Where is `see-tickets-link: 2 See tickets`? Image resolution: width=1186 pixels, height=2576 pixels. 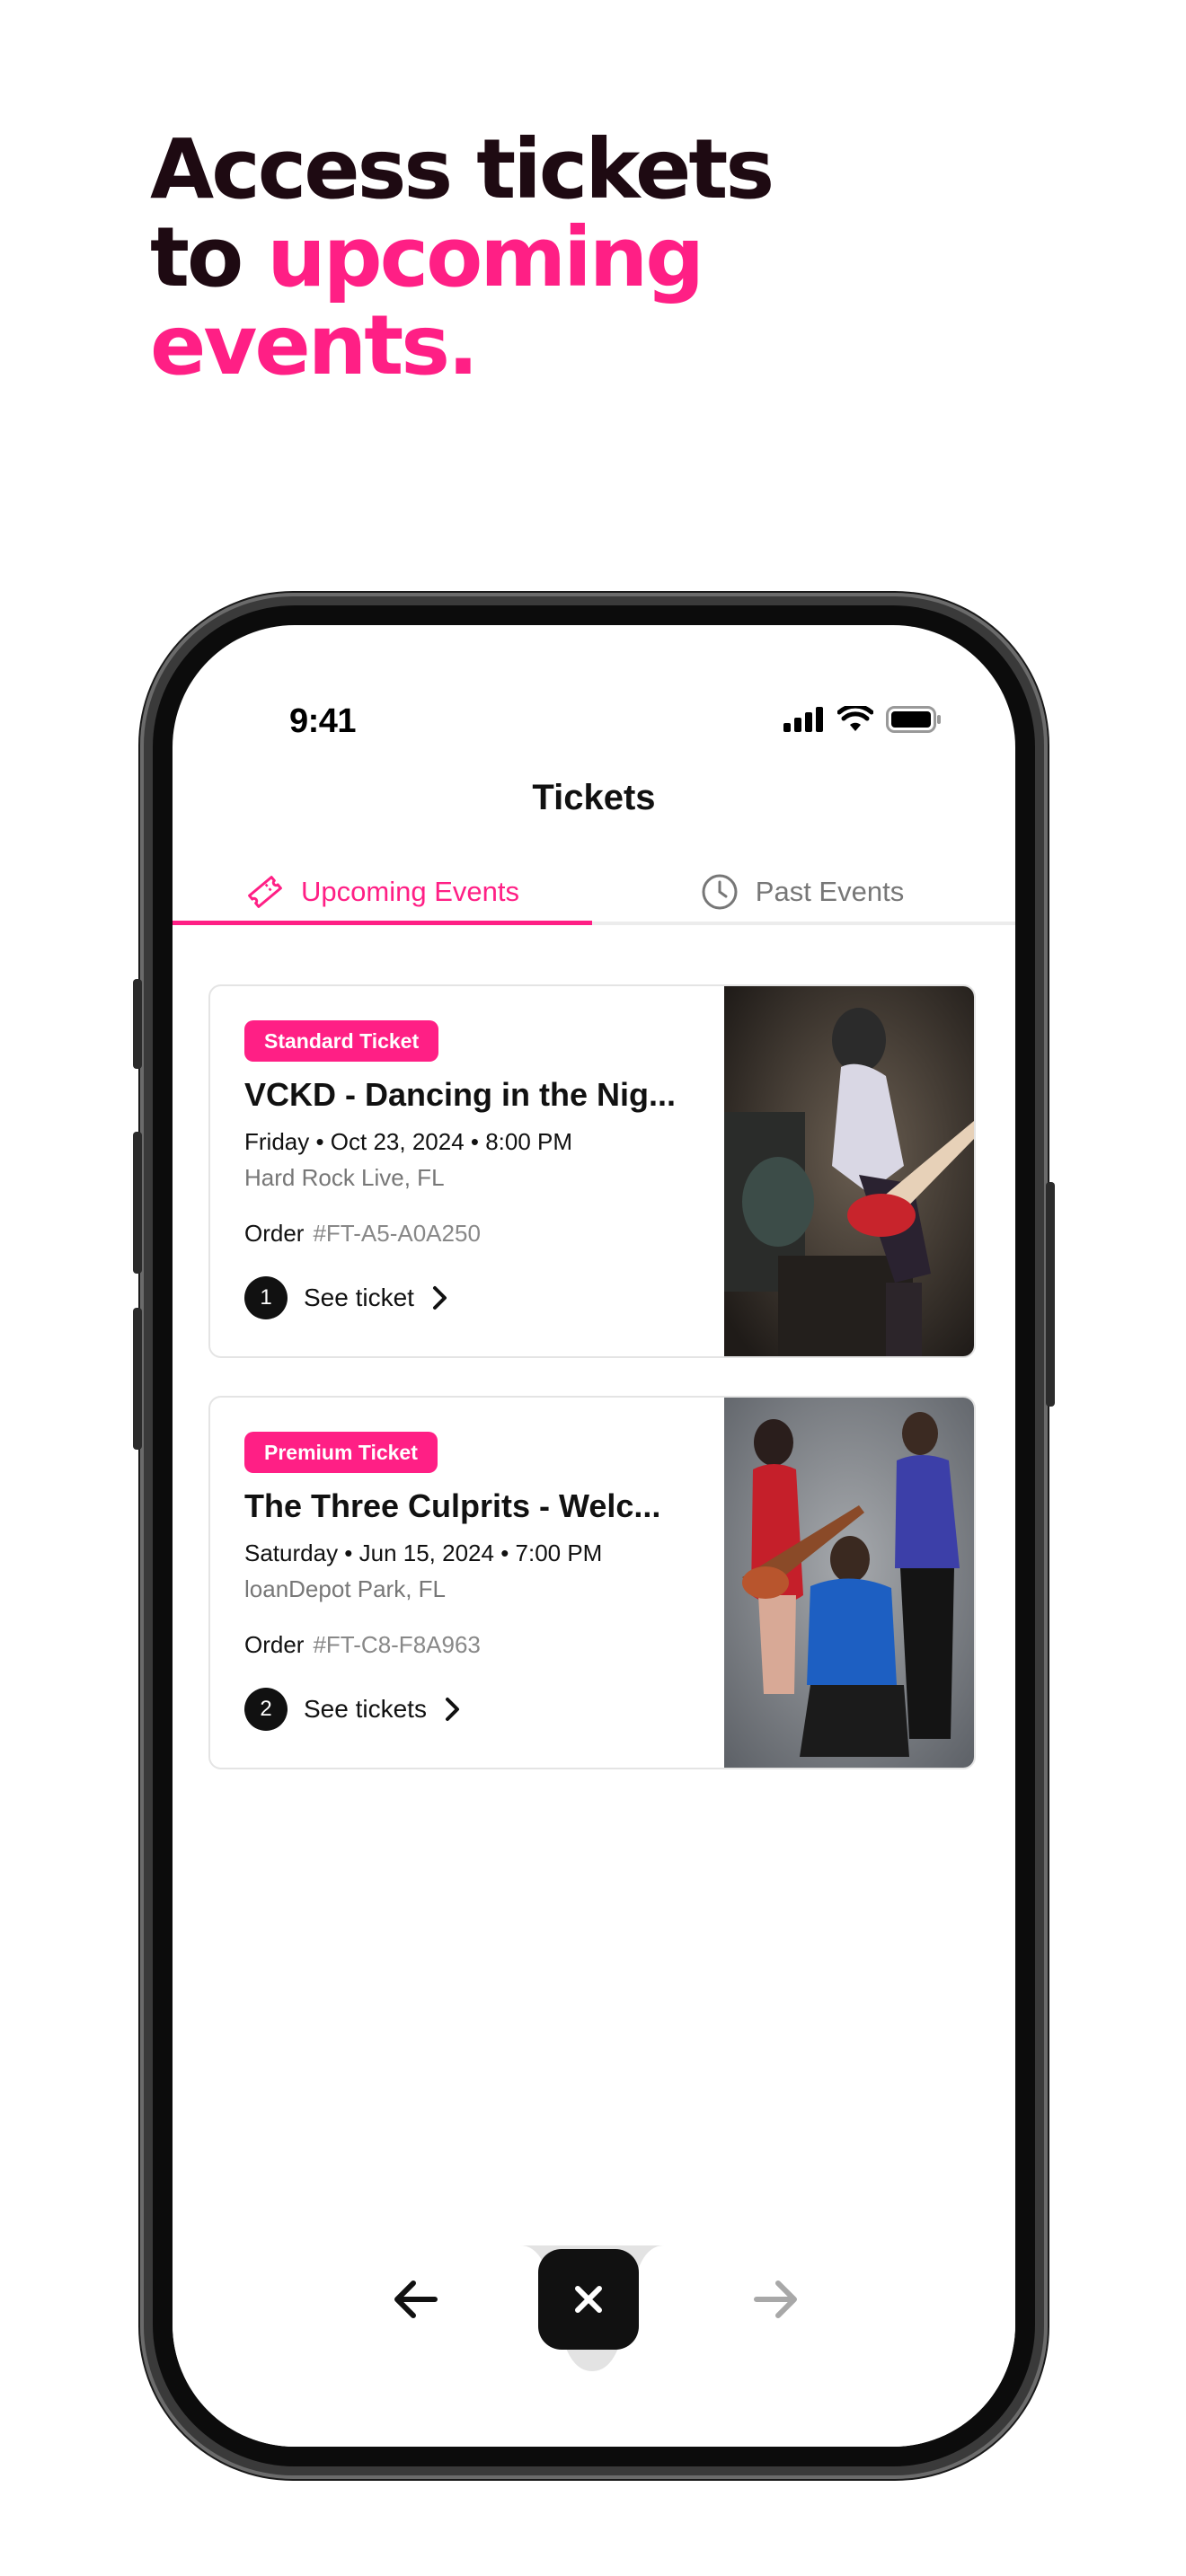
see-tickets-link: 2 See tickets is located at coordinates (353, 1709).